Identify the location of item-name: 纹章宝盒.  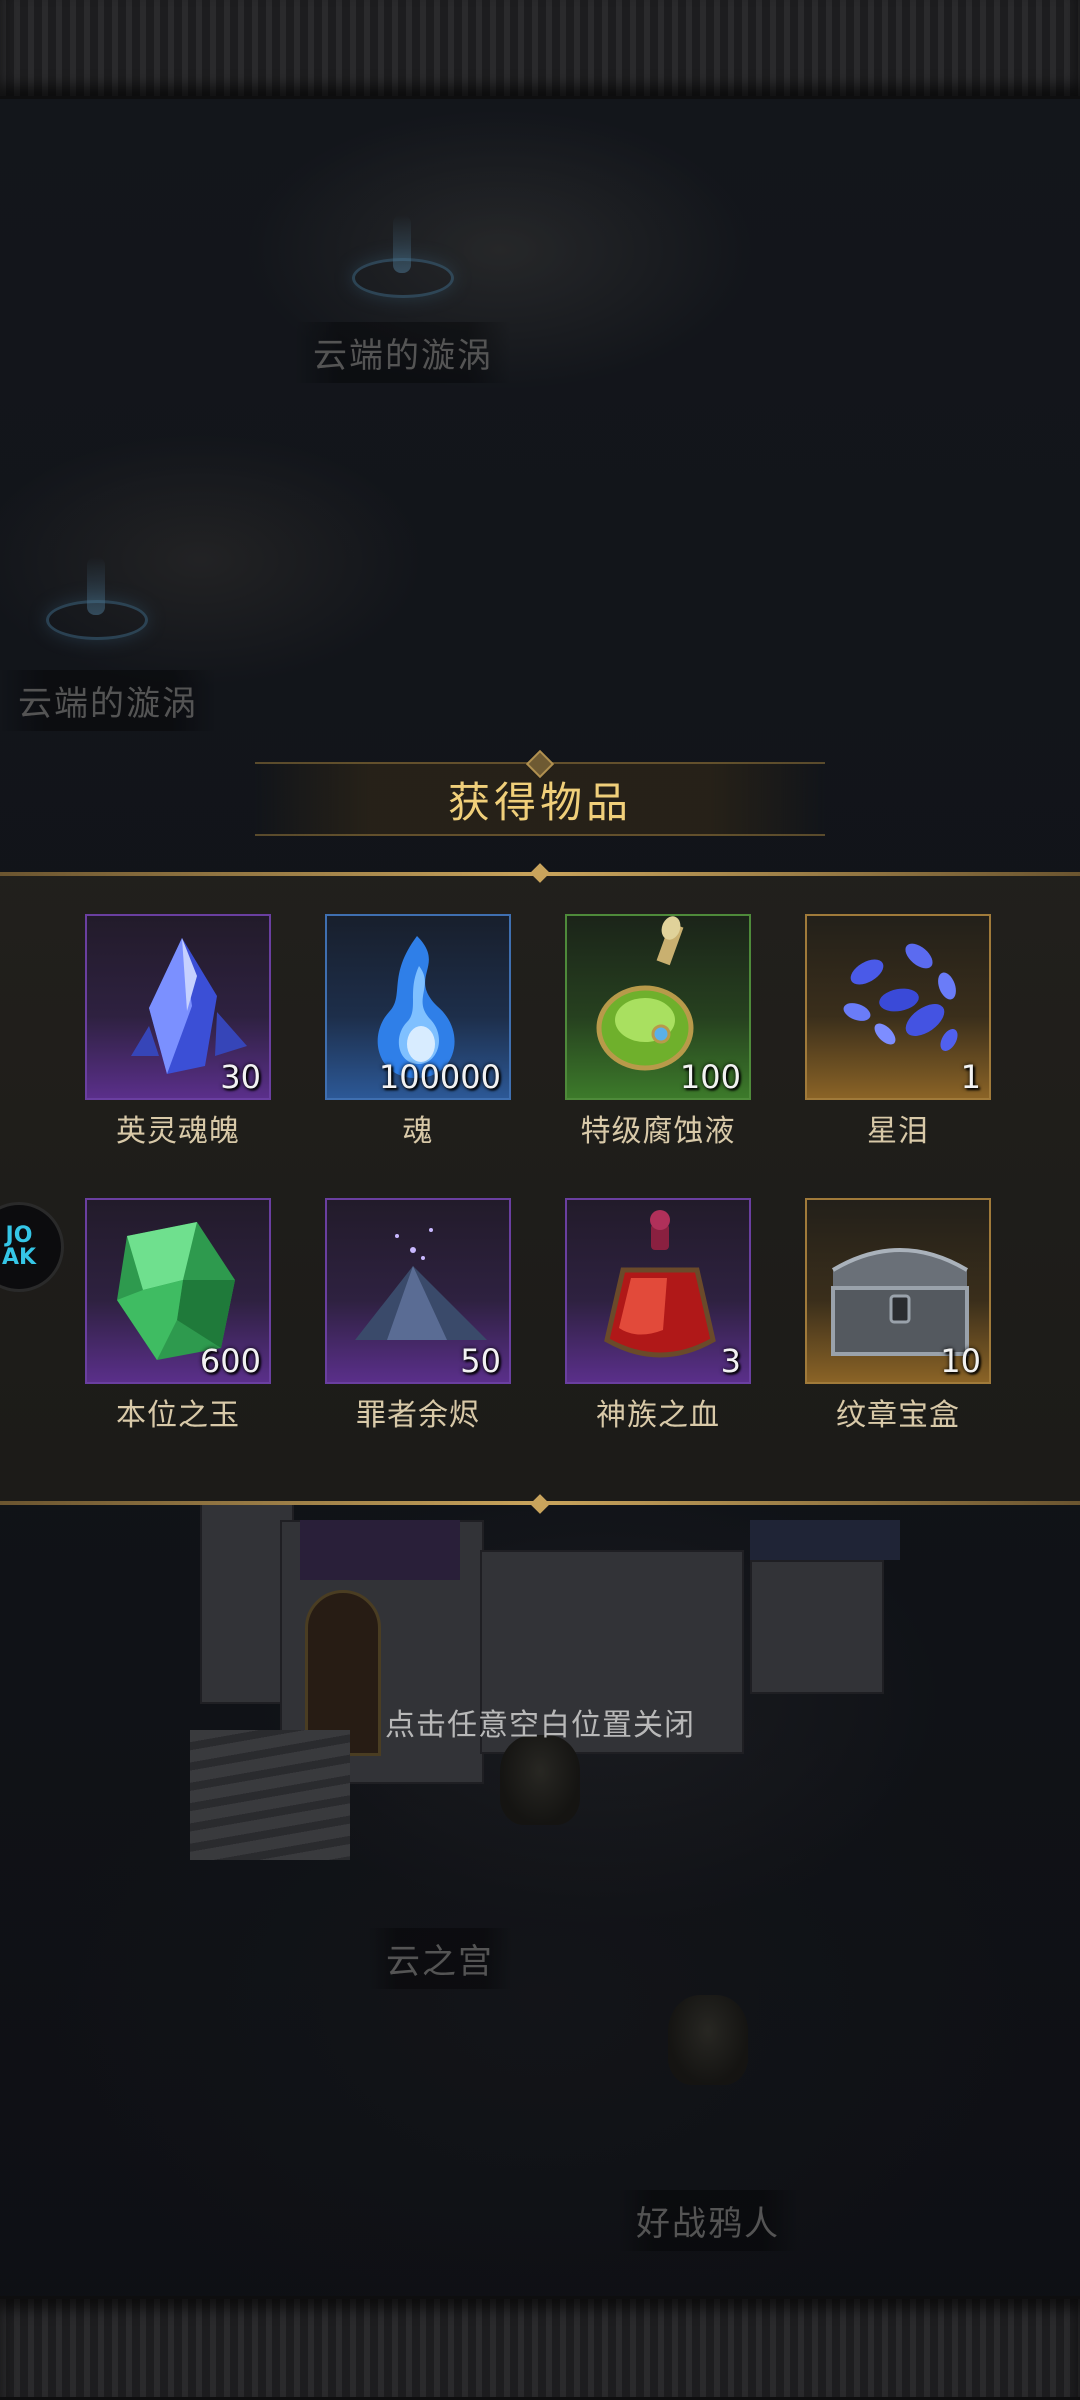
(898, 1415).